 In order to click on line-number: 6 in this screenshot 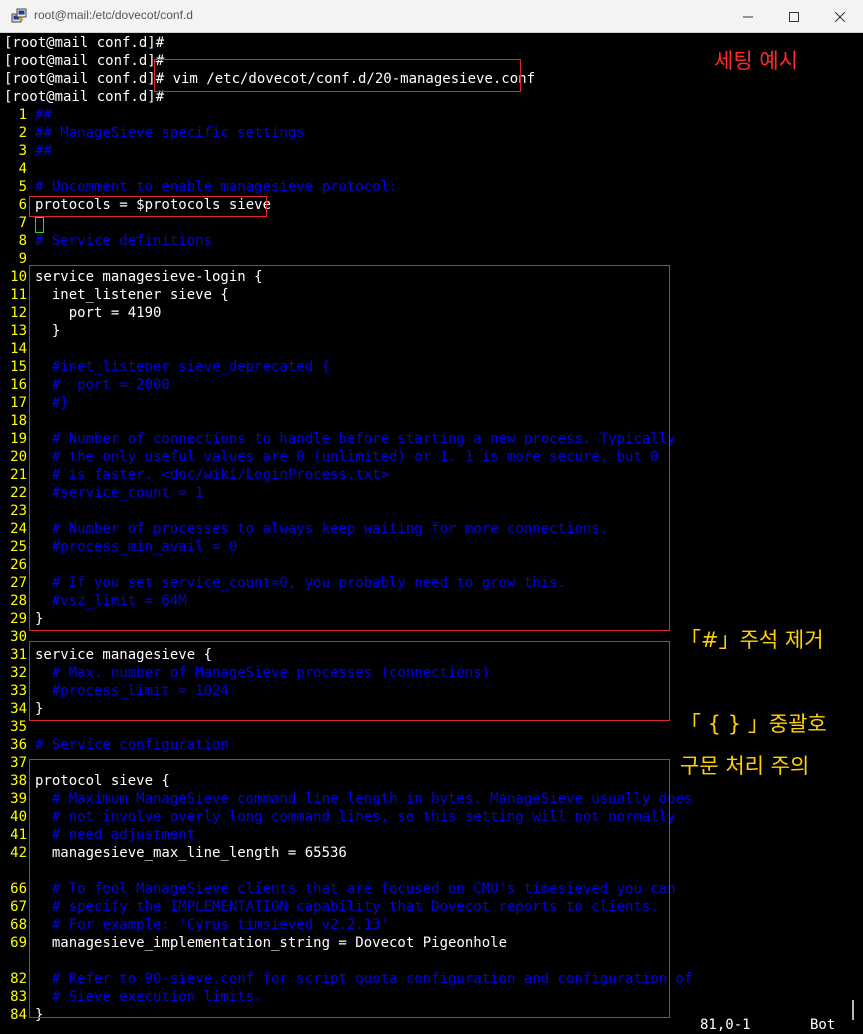, I will do `click(22, 205)`.